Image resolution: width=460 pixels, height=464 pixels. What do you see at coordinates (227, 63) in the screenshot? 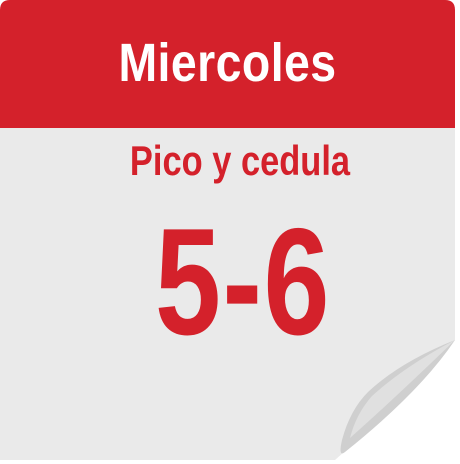
I see `day-label: Miercoles` at bounding box center [227, 63].